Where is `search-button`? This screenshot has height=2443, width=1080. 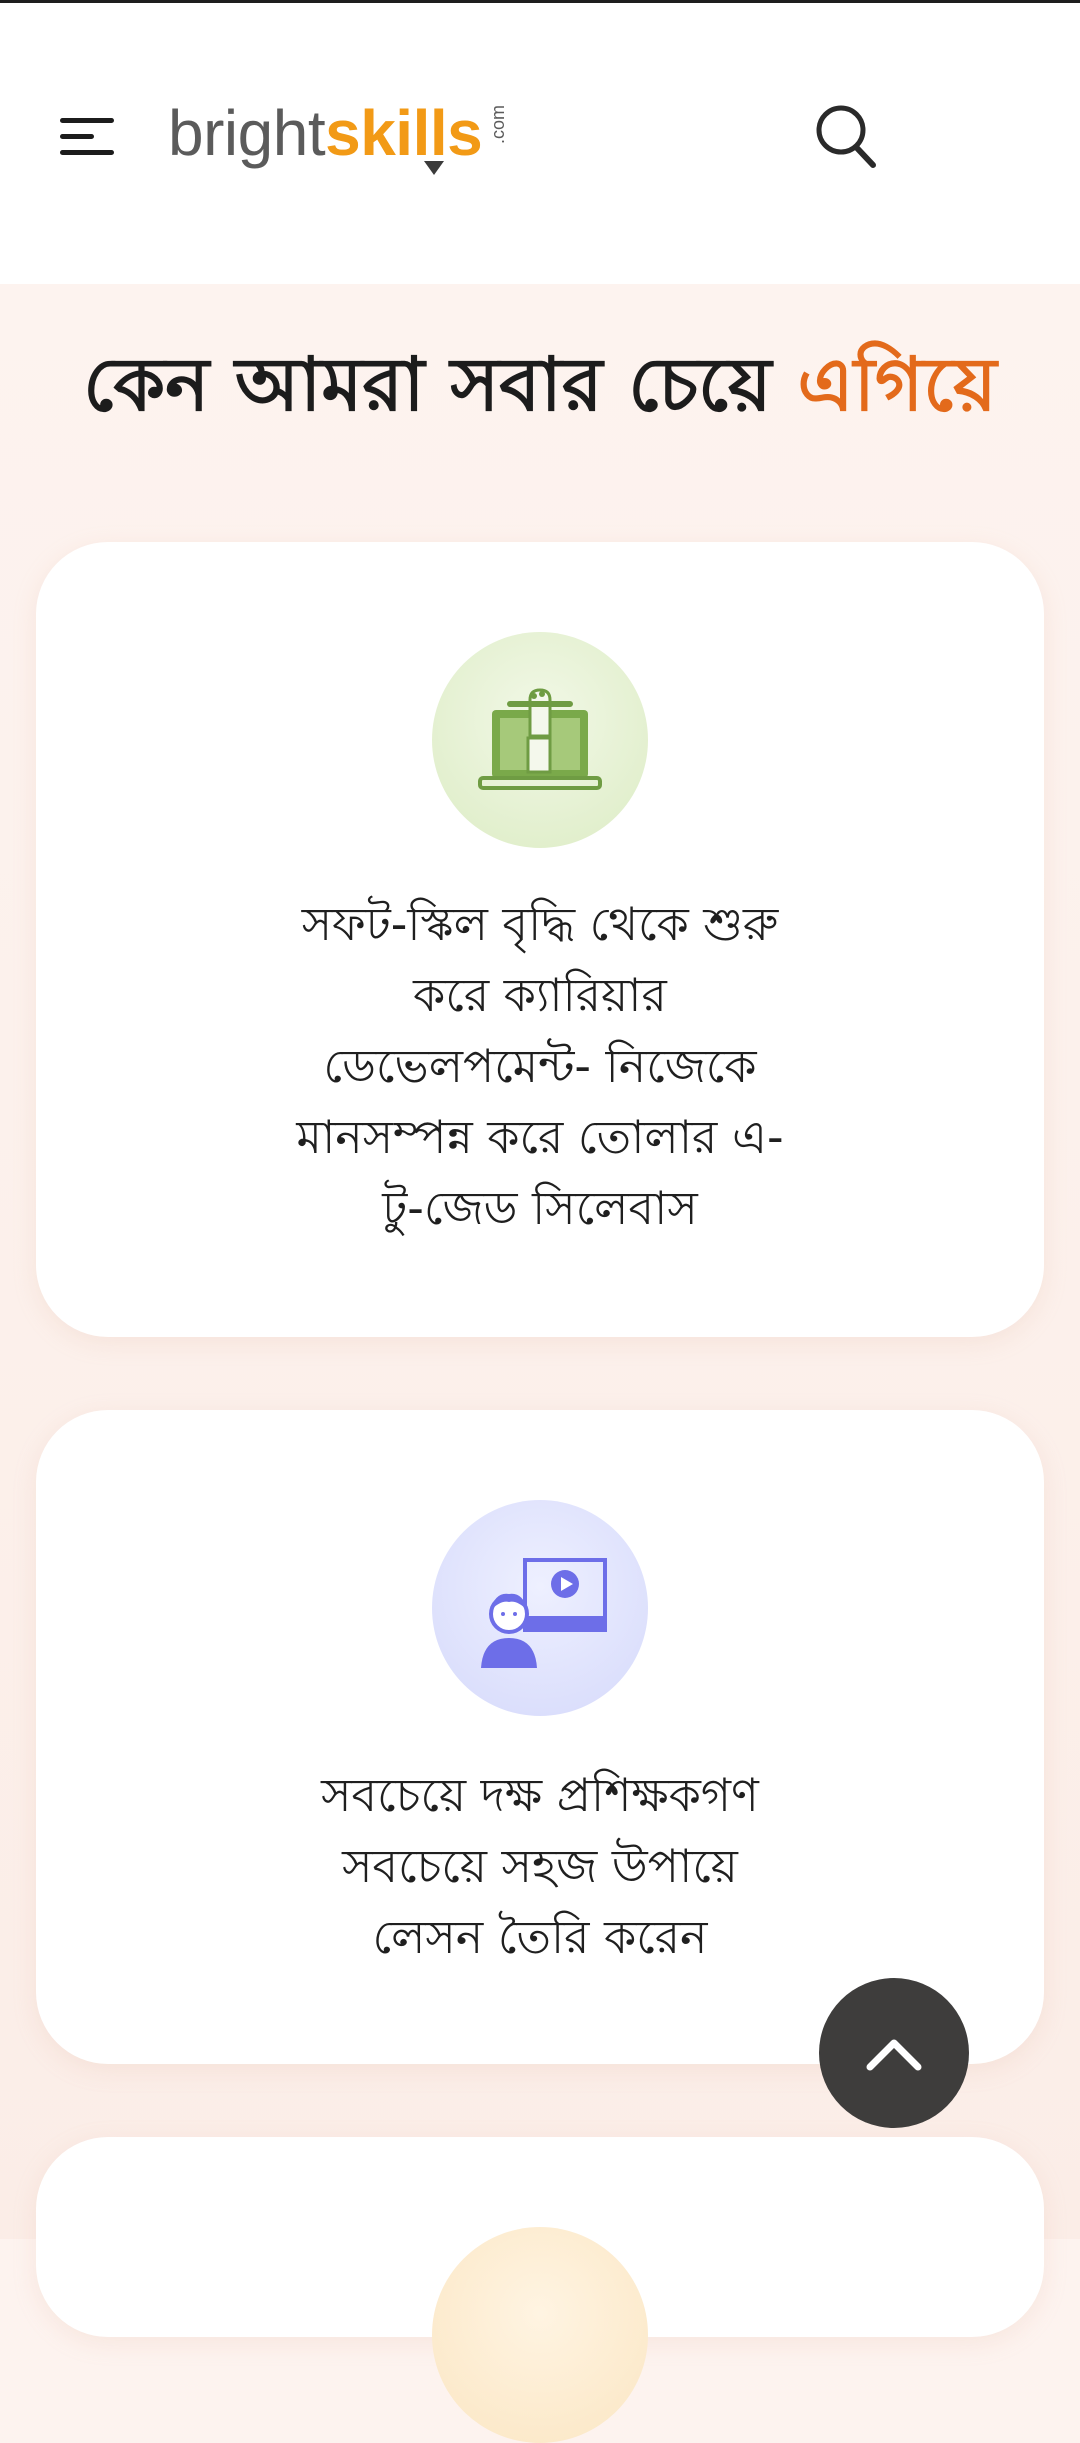 search-button is located at coordinates (846, 137).